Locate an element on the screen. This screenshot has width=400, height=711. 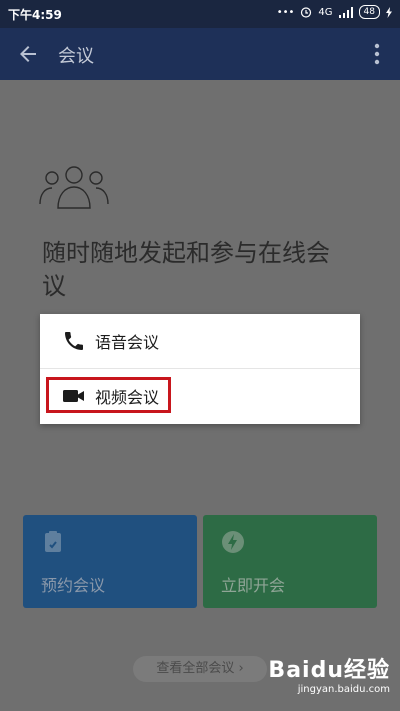
status-time: 下午4:59 is located at coordinates (35, 15).